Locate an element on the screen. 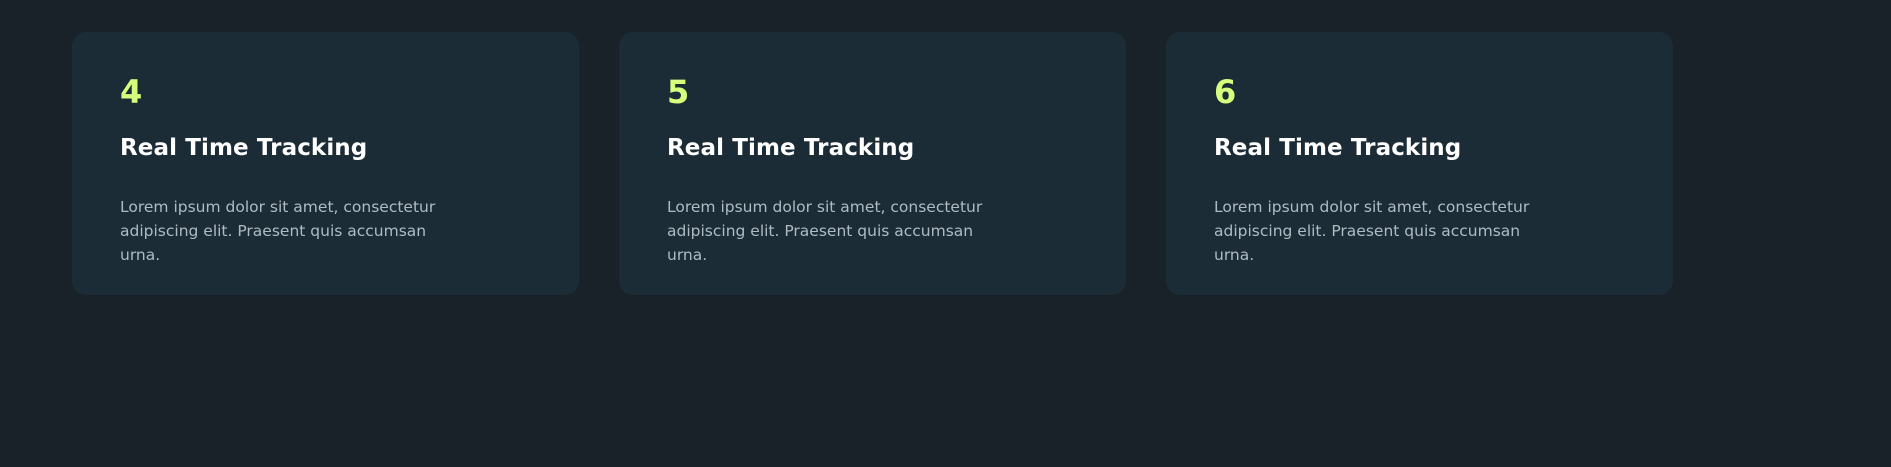 This screenshot has height=467, width=1891. feature-card-number: 5 is located at coordinates (678, 92).